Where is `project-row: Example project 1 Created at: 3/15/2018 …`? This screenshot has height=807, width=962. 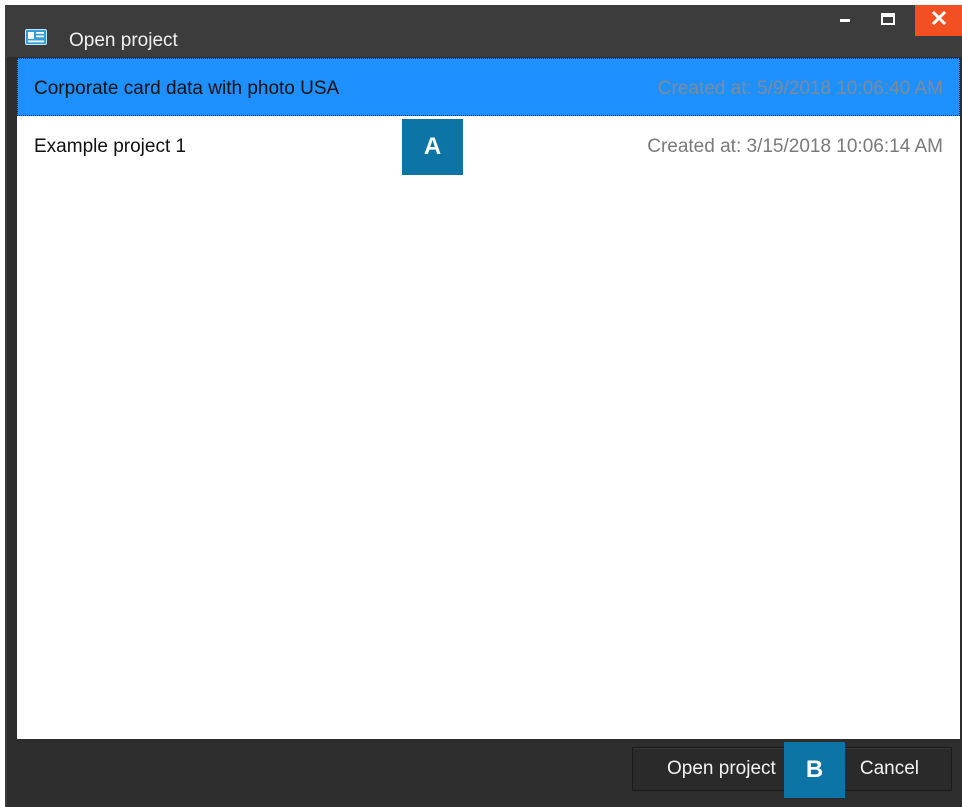
project-row: Example project 1 Created at: 3/15/2018 … is located at coordinates (488, 145).